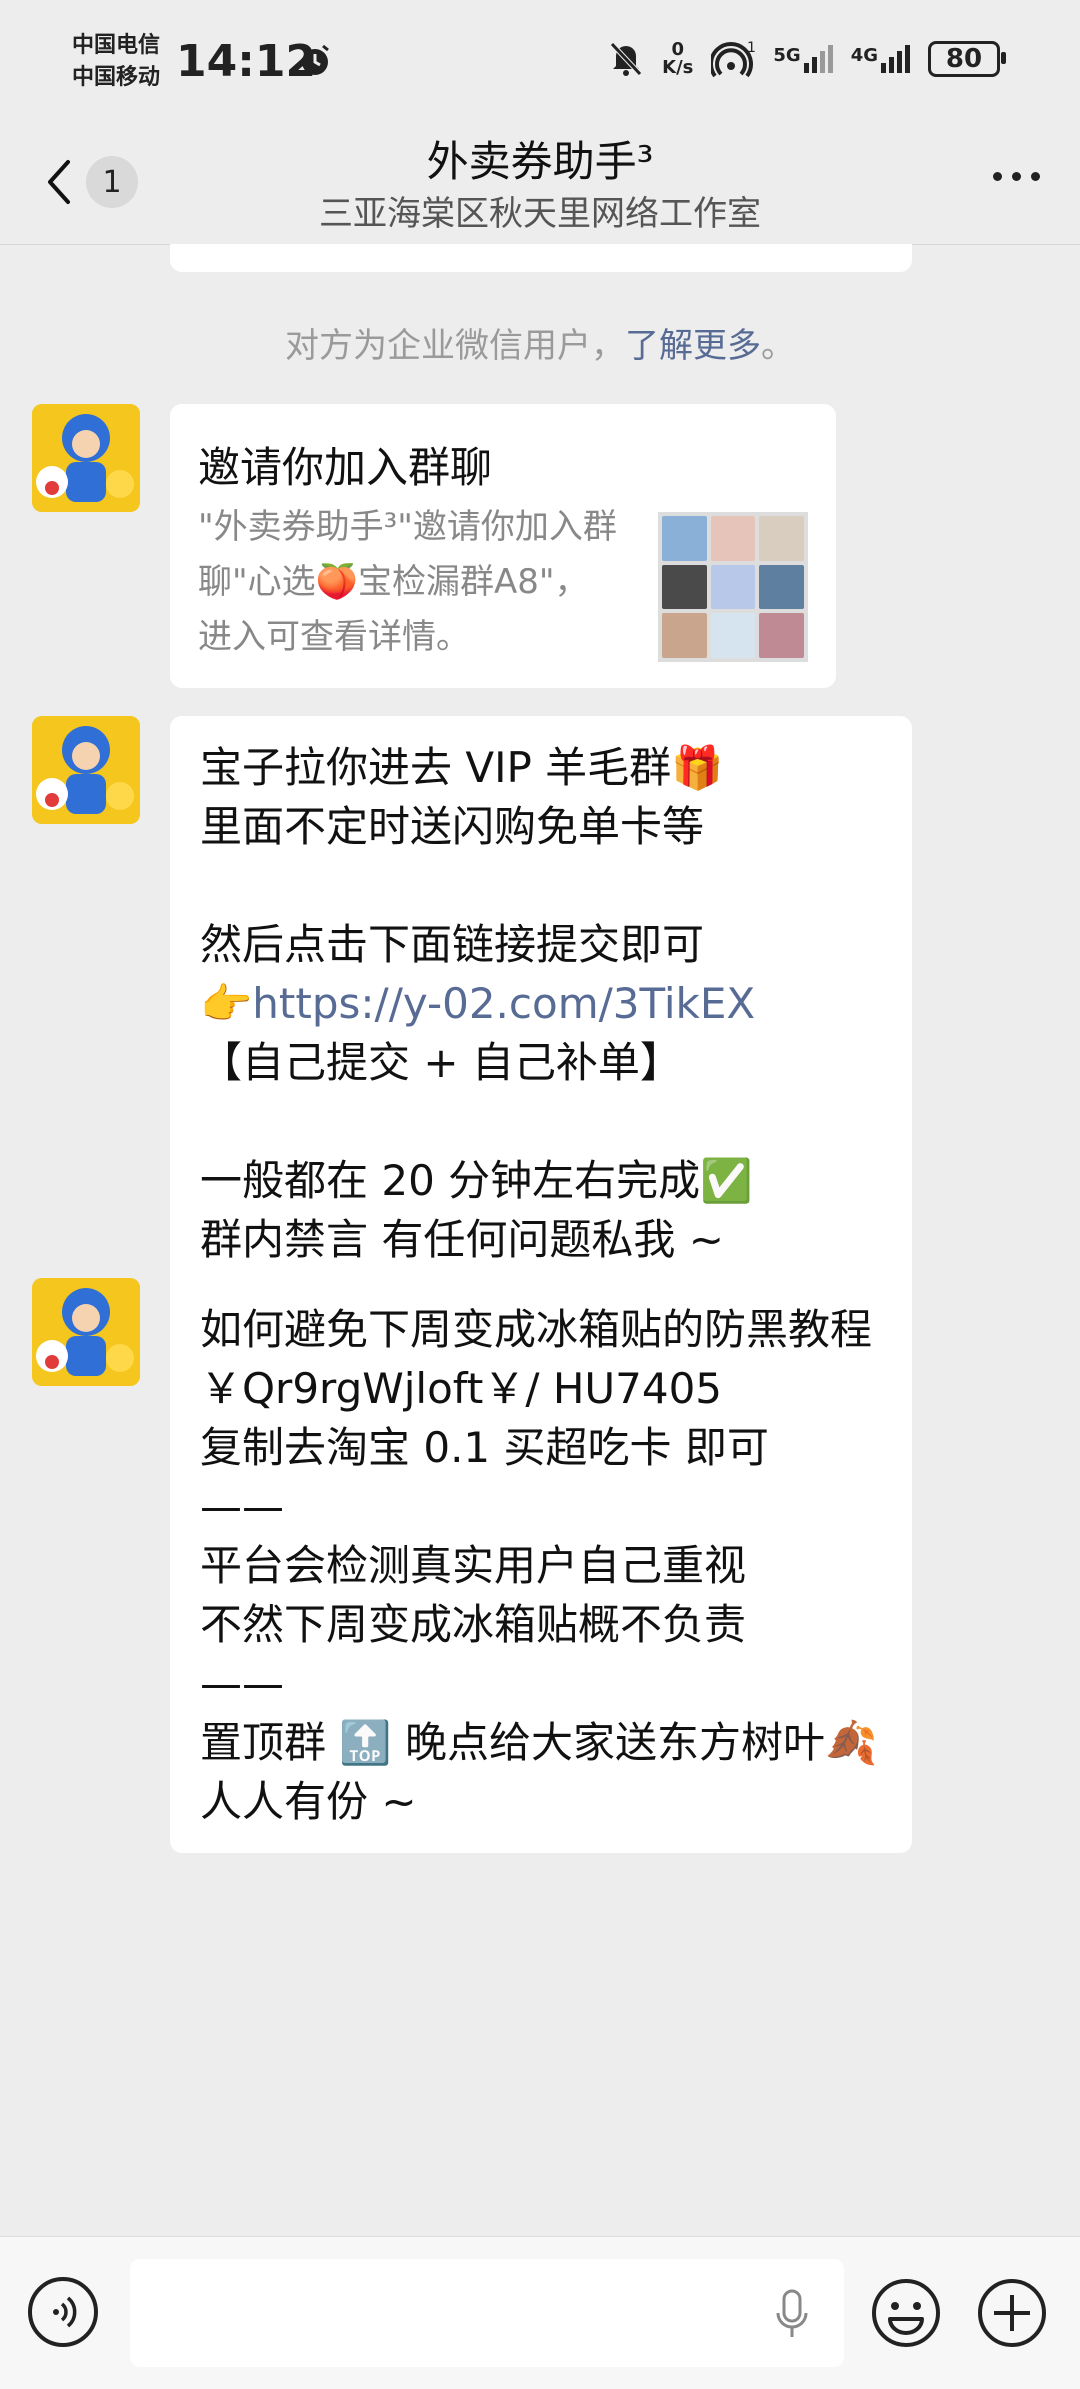  What do you see at coordinates (678, 58) in the screenshot?
I see `net-speed: 0 K/s` at bounding box center [678, 58].